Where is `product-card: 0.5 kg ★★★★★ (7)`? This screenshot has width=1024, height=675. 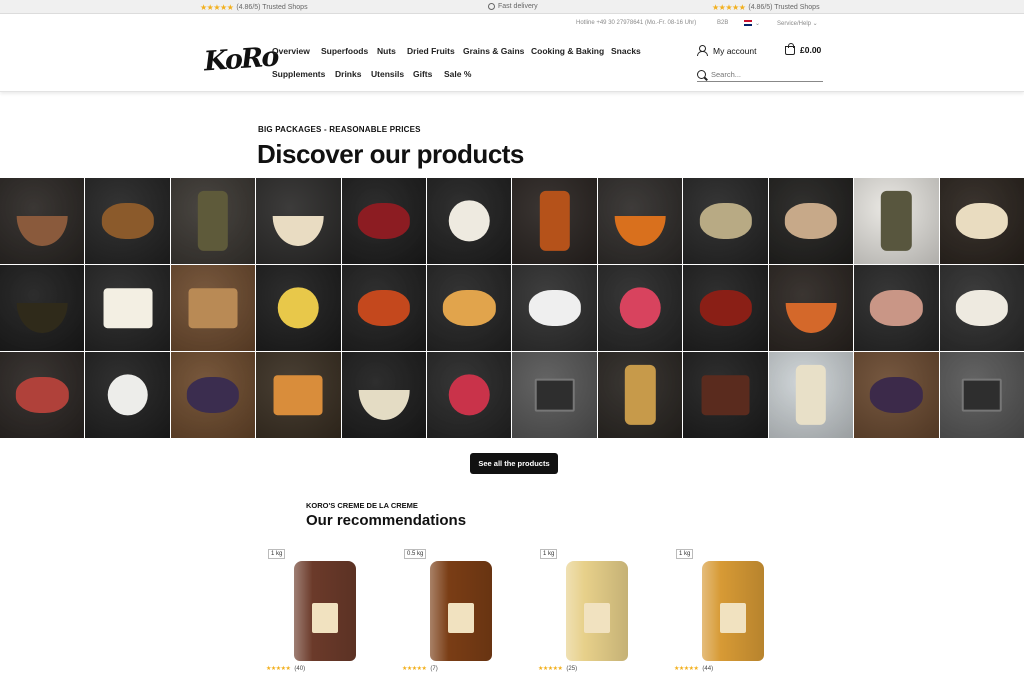
product-card: 0.5 kg ★★★★★ (7) is located at coordinates (461, 610).